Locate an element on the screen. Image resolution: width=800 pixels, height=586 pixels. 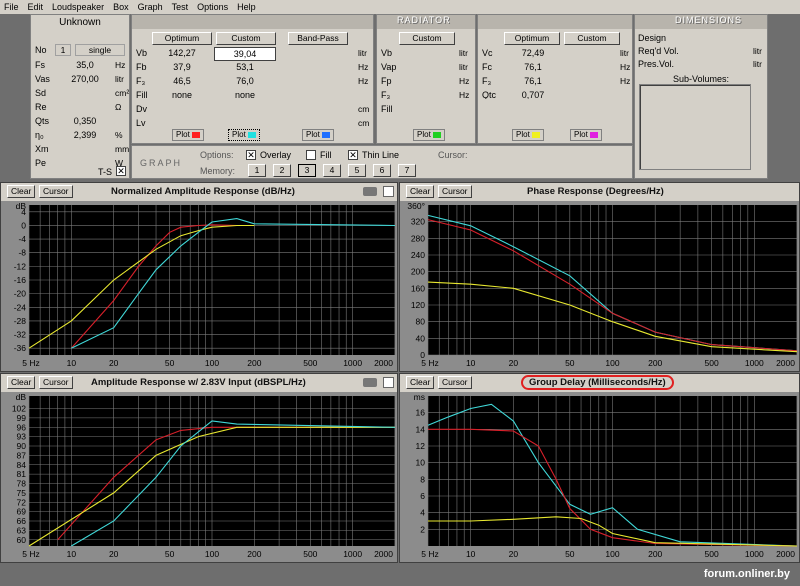
no-field: 1 is located at coordinates (63, 50).